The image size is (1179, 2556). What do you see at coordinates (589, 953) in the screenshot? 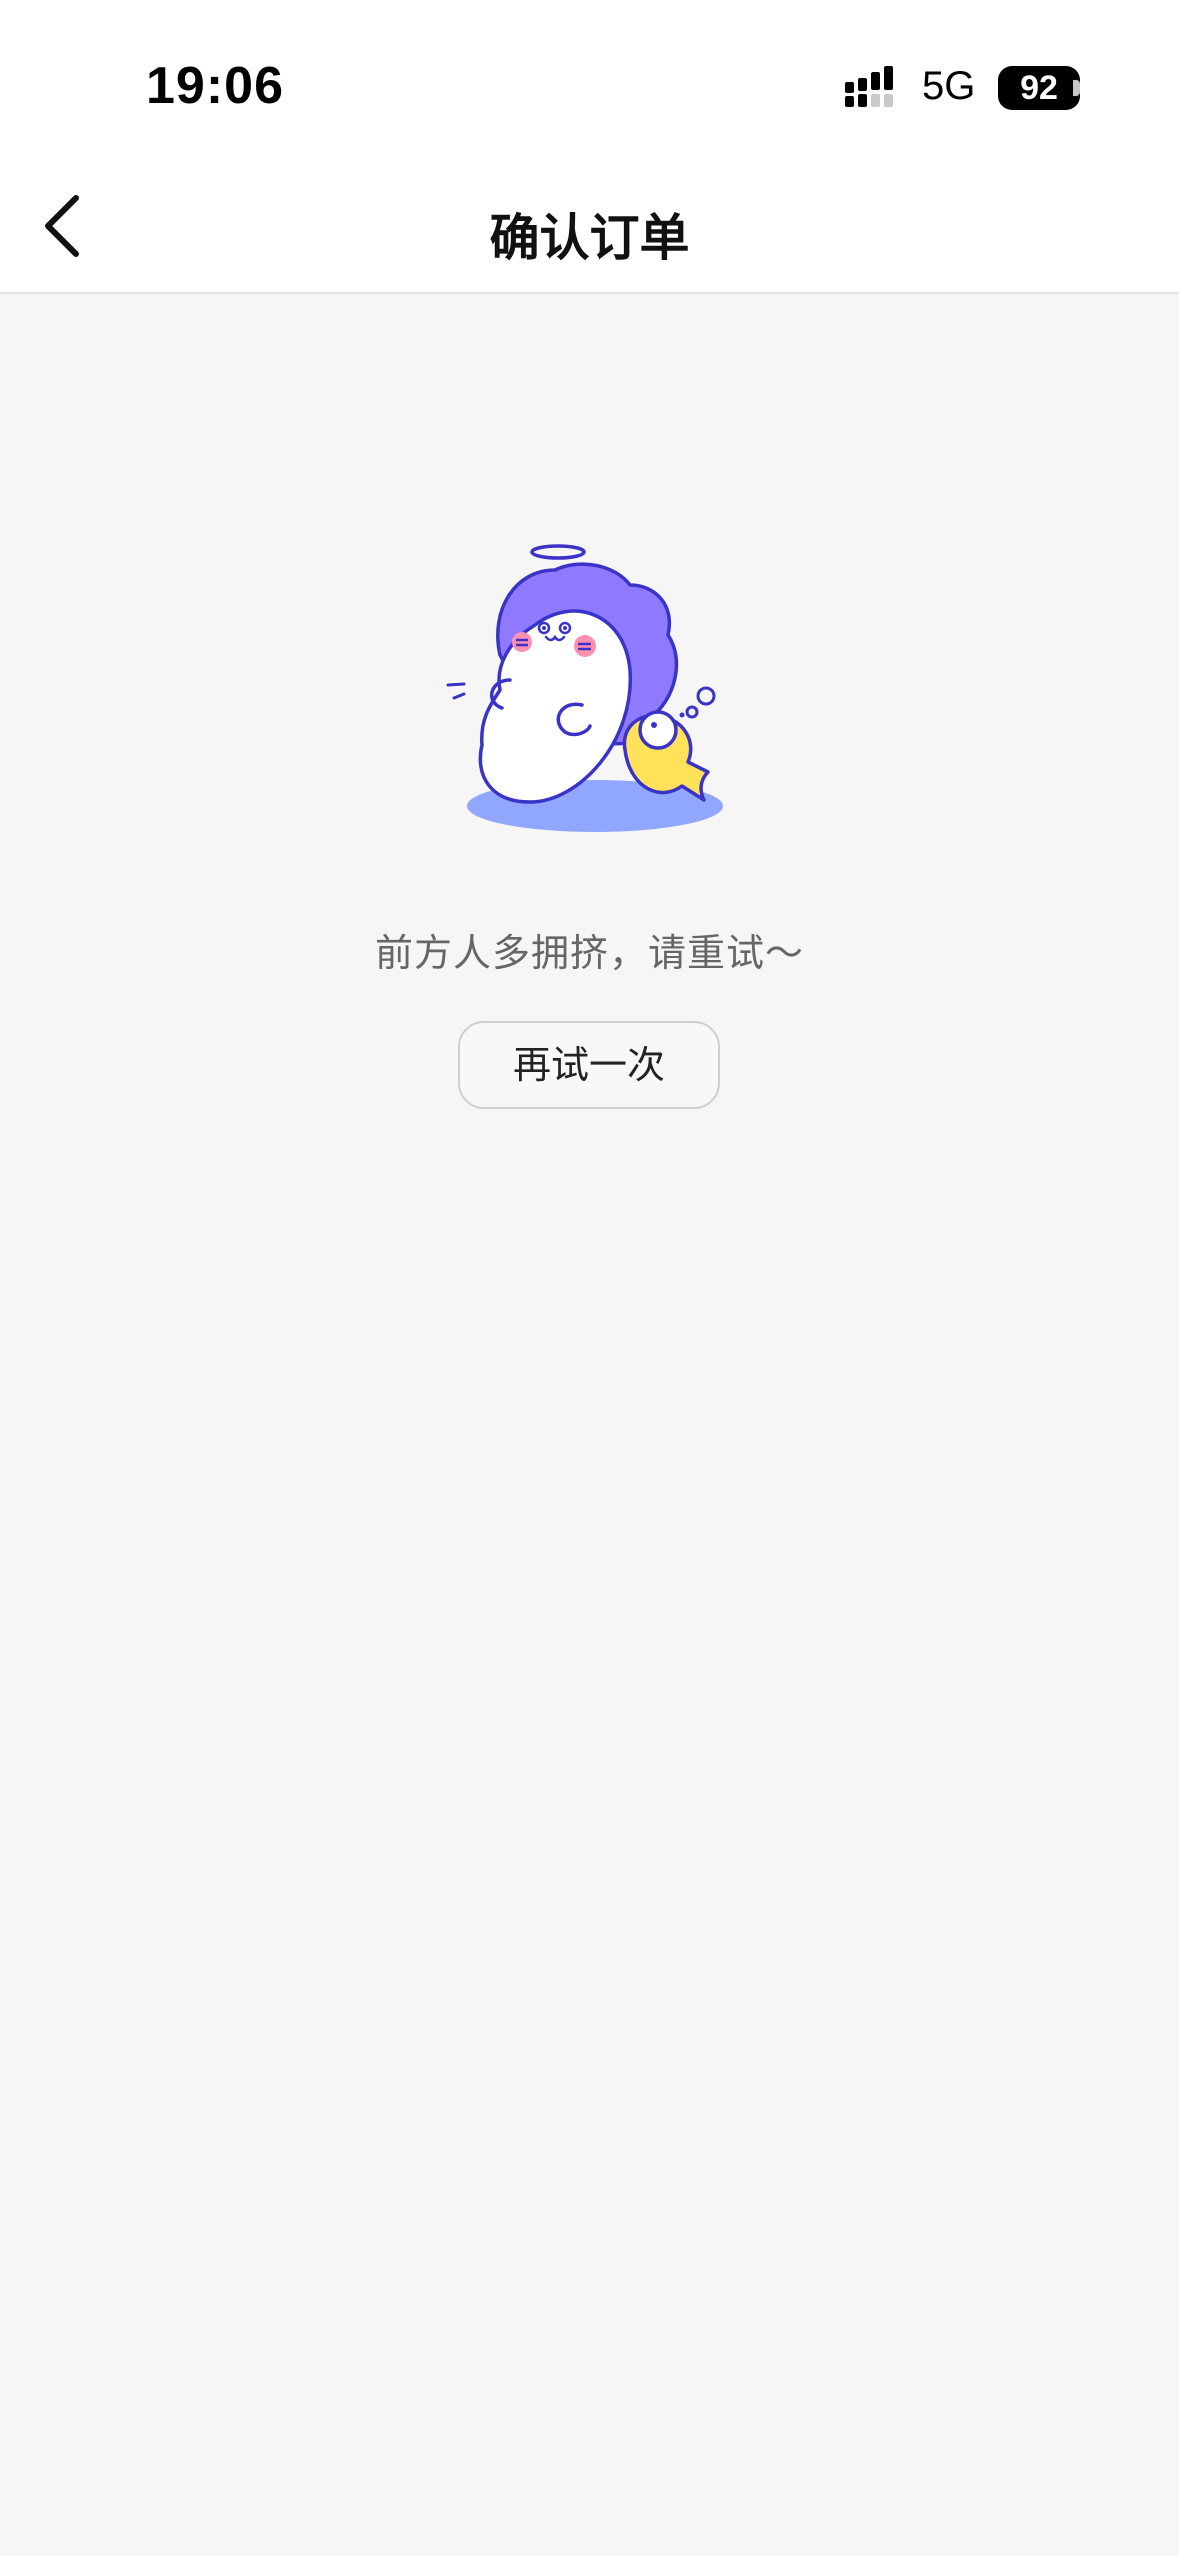
I see `error-message: 前方人多拥挤，请重试～` at bounding box center [589, 953].